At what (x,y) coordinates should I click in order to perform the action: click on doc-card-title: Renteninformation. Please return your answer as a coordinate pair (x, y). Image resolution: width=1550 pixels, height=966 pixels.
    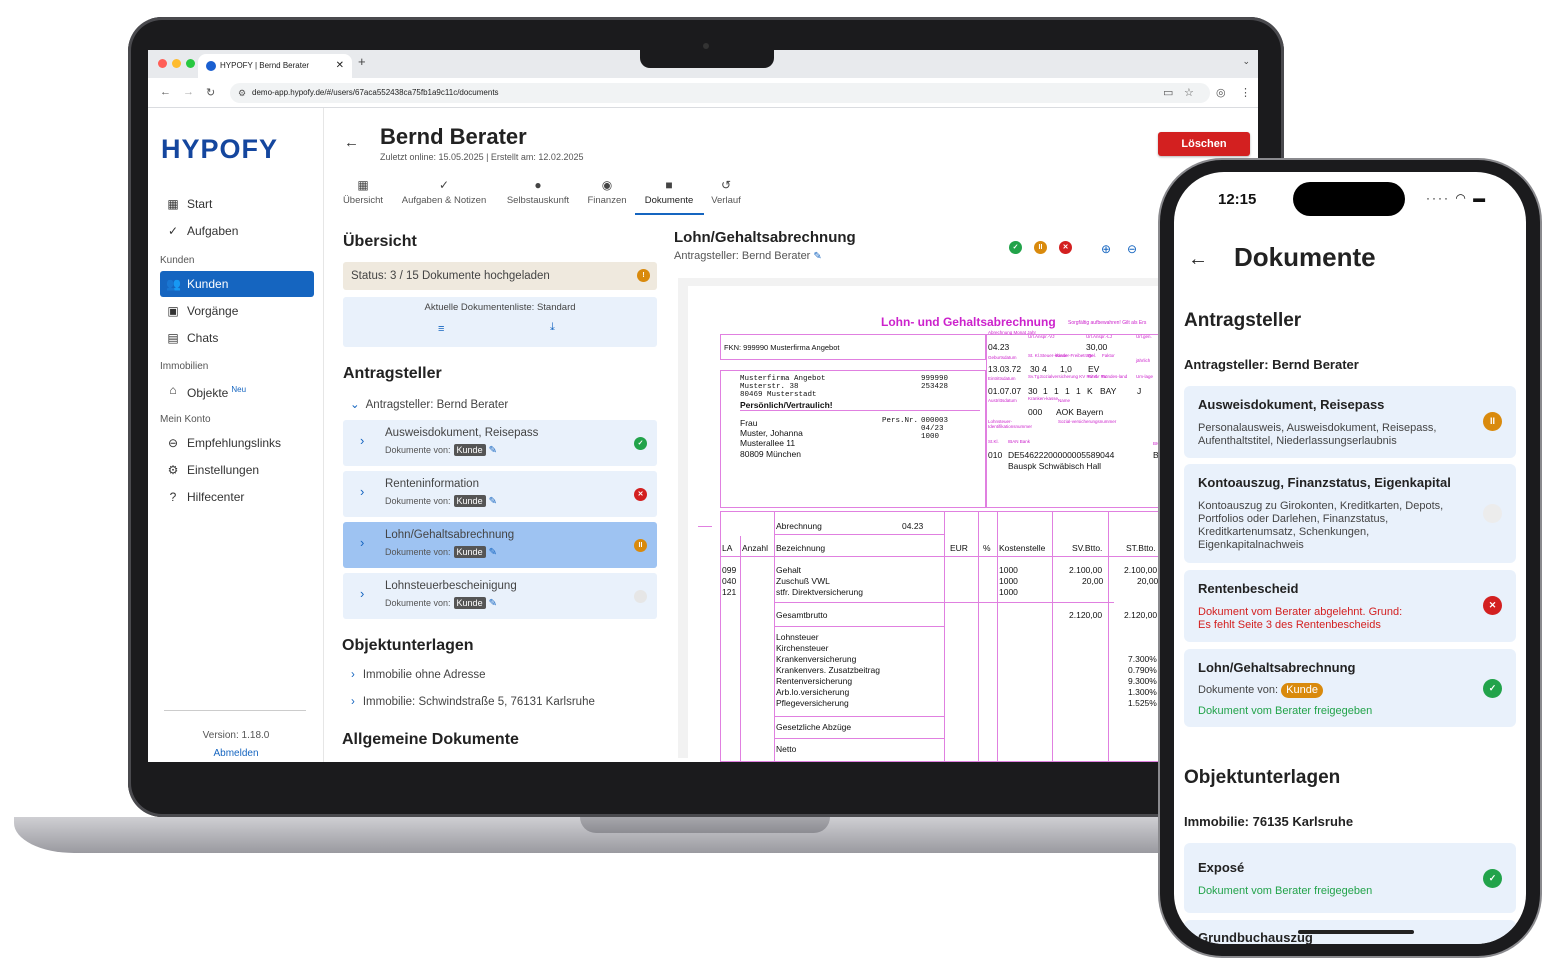
    Looking at the image, I should click on (432, 484).